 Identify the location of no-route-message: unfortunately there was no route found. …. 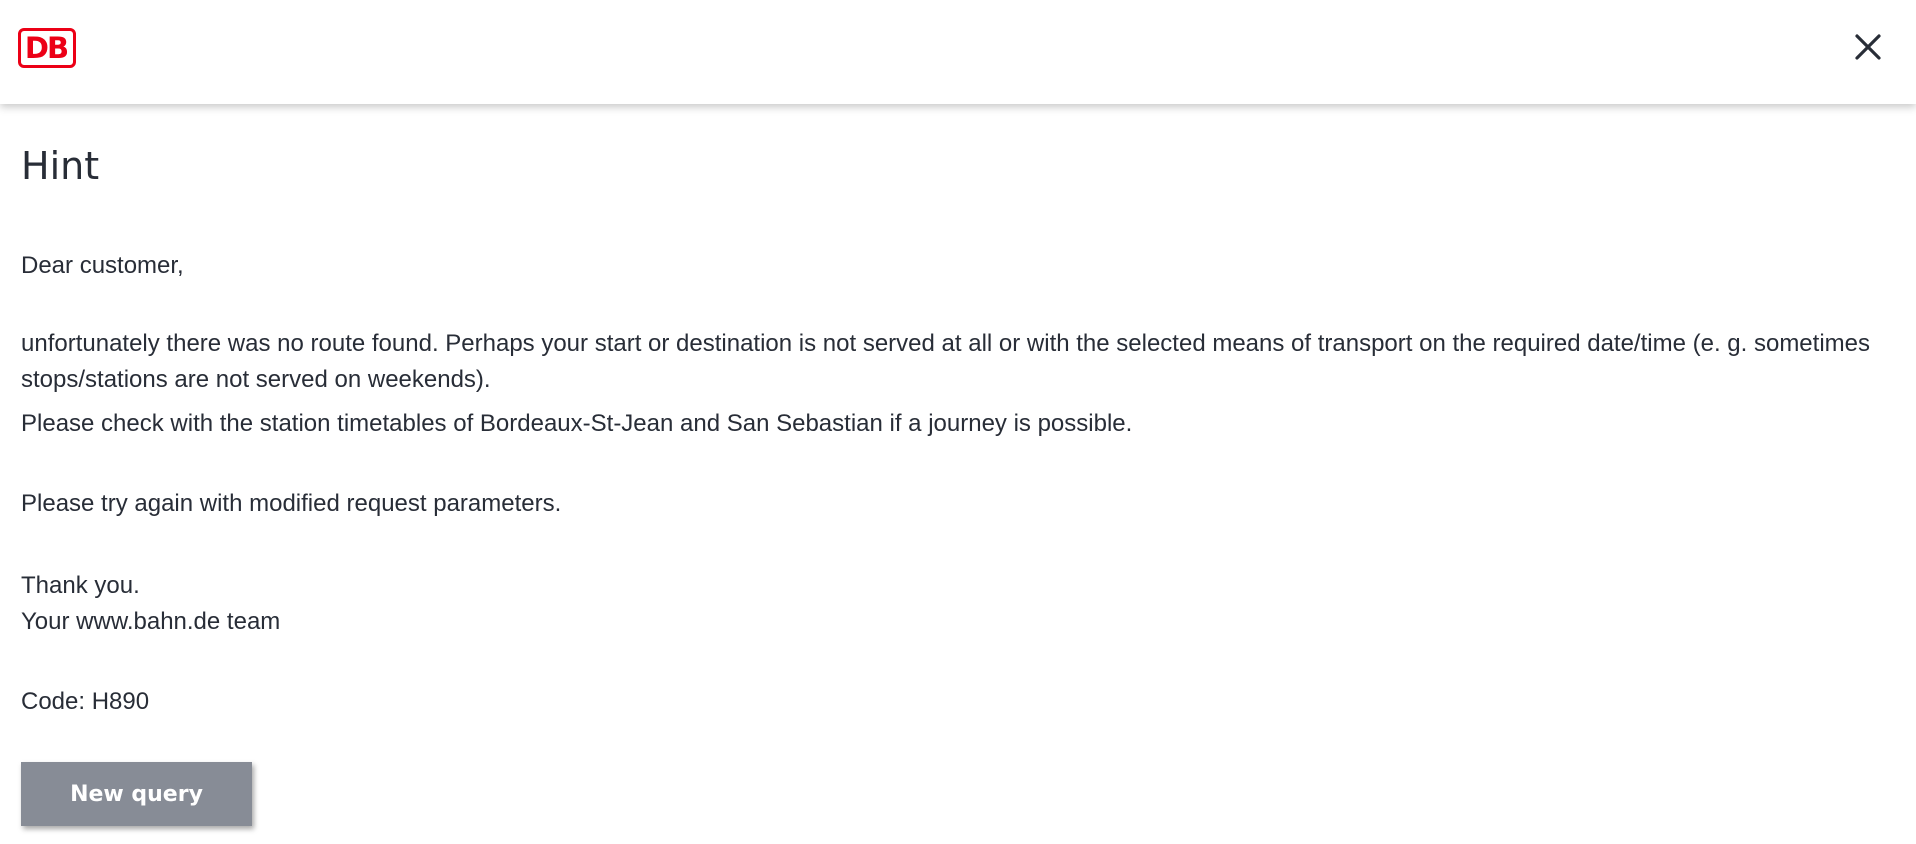
(945, 361).